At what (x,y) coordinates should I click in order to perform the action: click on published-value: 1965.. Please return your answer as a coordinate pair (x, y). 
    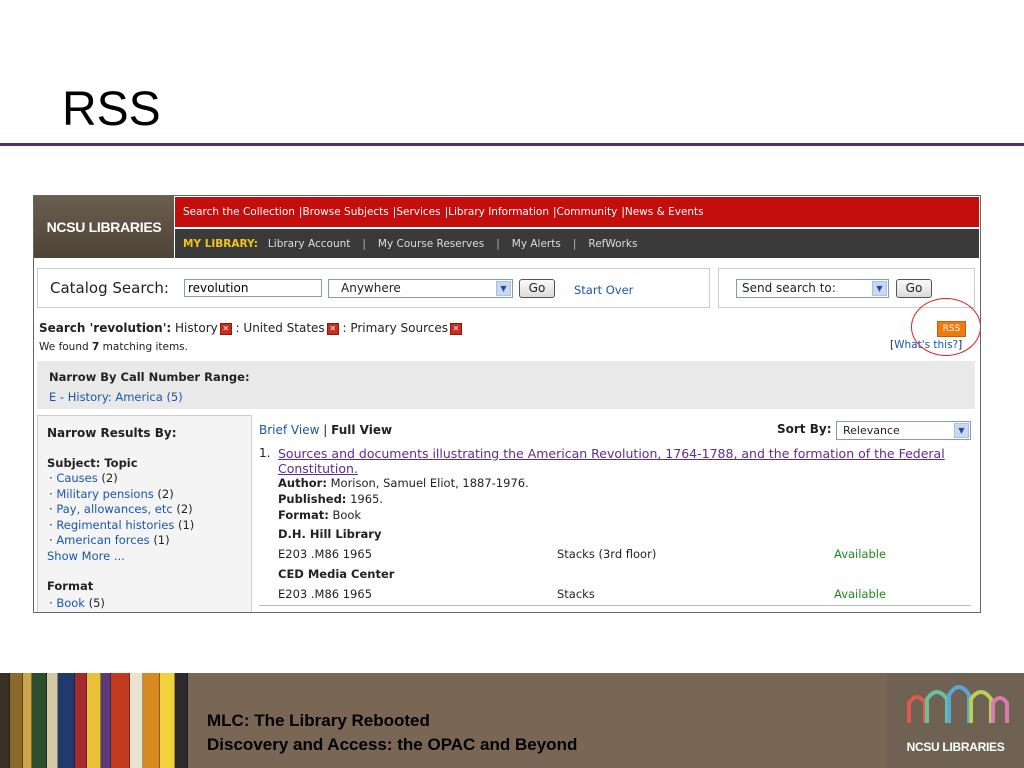
    Looking at the image, I should click on (366, 499).